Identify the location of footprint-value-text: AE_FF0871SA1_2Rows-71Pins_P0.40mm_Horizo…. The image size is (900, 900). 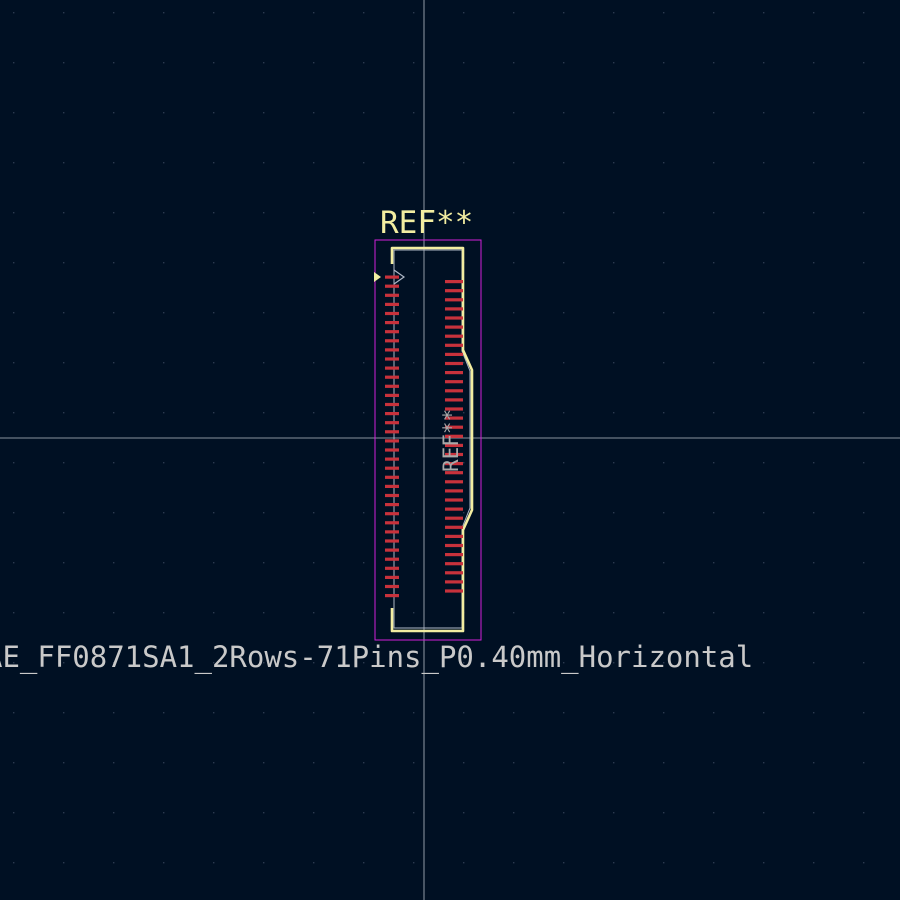
(376, 657).